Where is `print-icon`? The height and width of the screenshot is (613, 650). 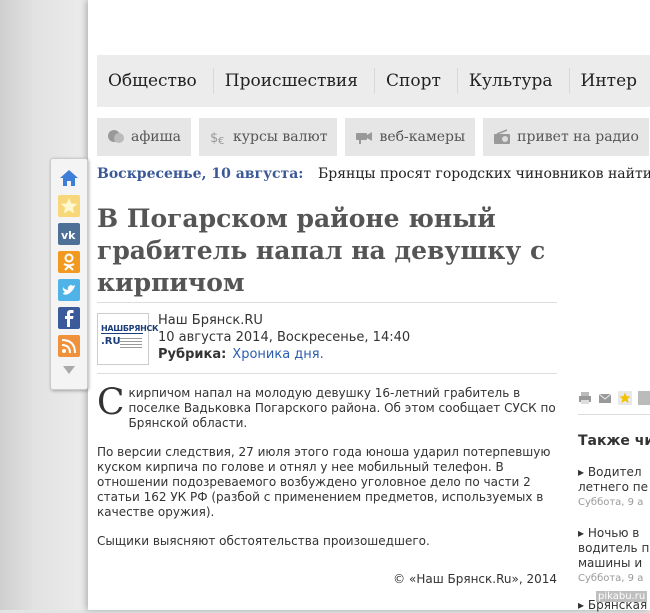 print-icon is located at coordinates (585, 397).